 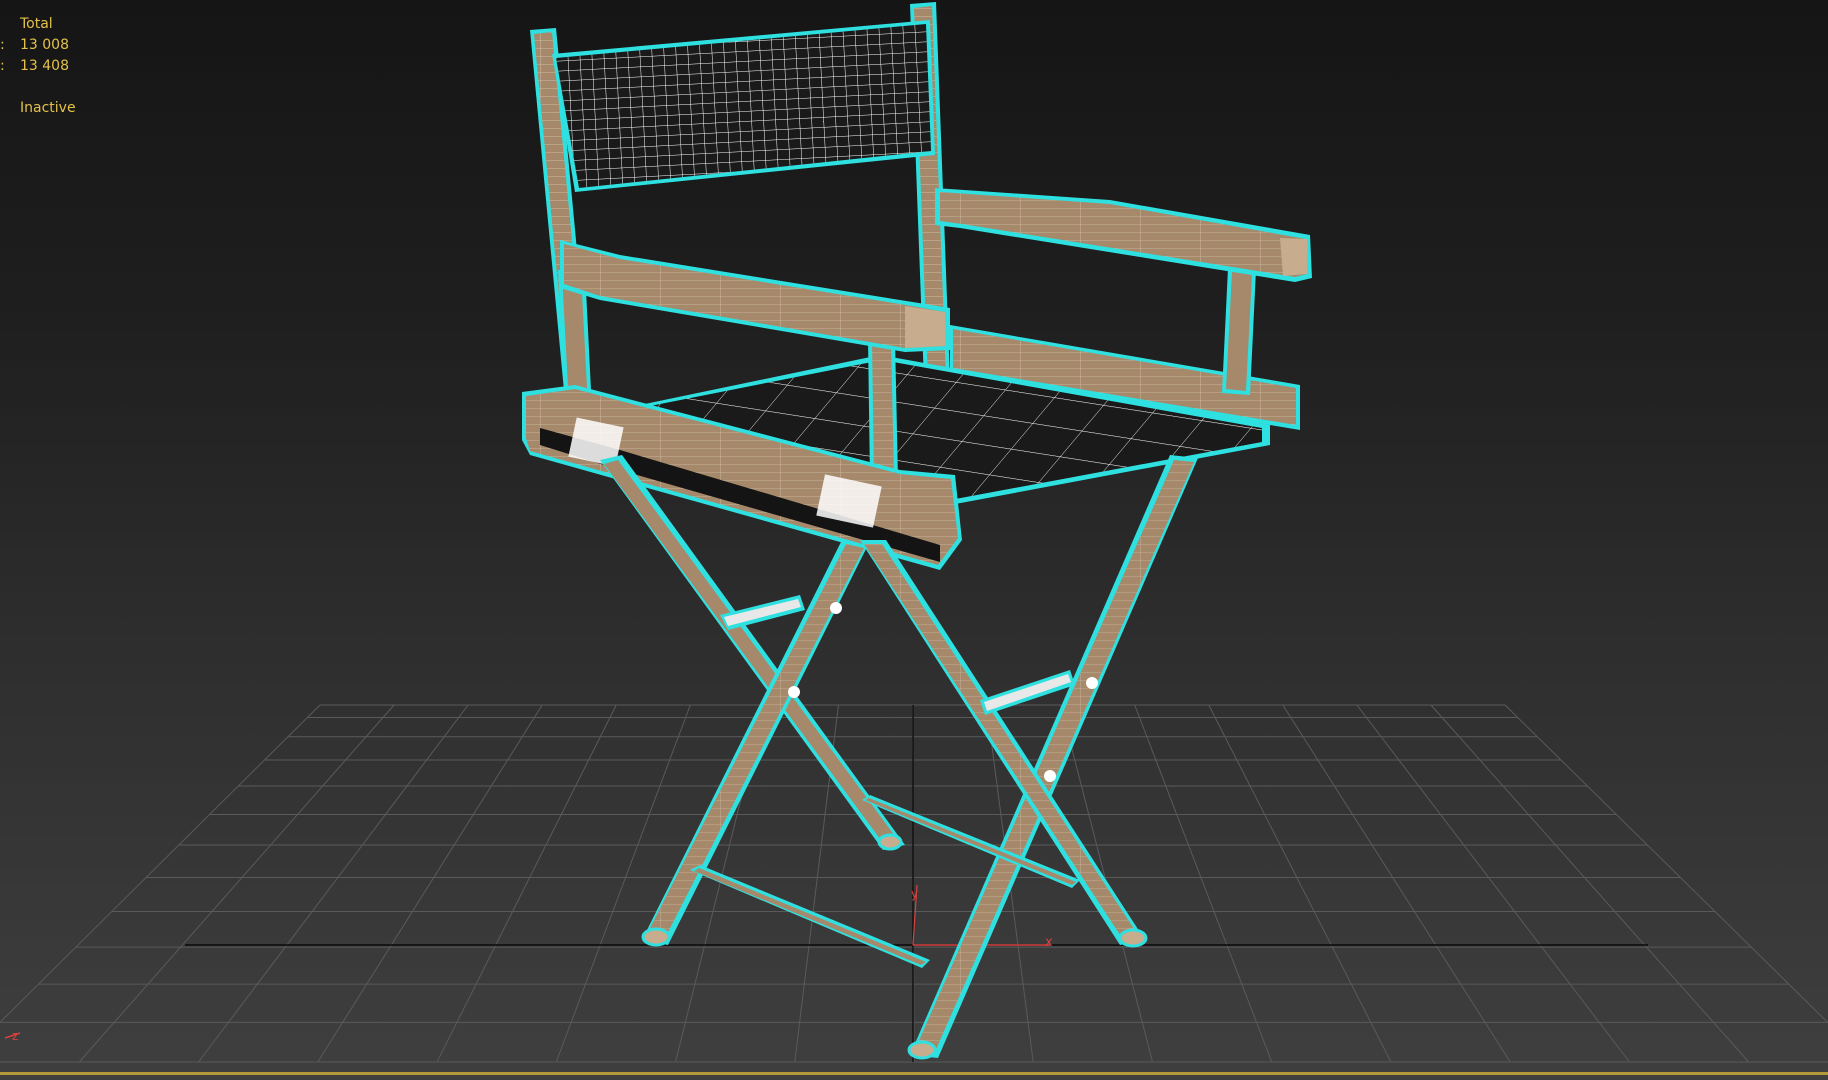 What do you see at coordinates (810, 916) in the screenshot?
I see `front-stretcher` at bounding box center [810, 916].